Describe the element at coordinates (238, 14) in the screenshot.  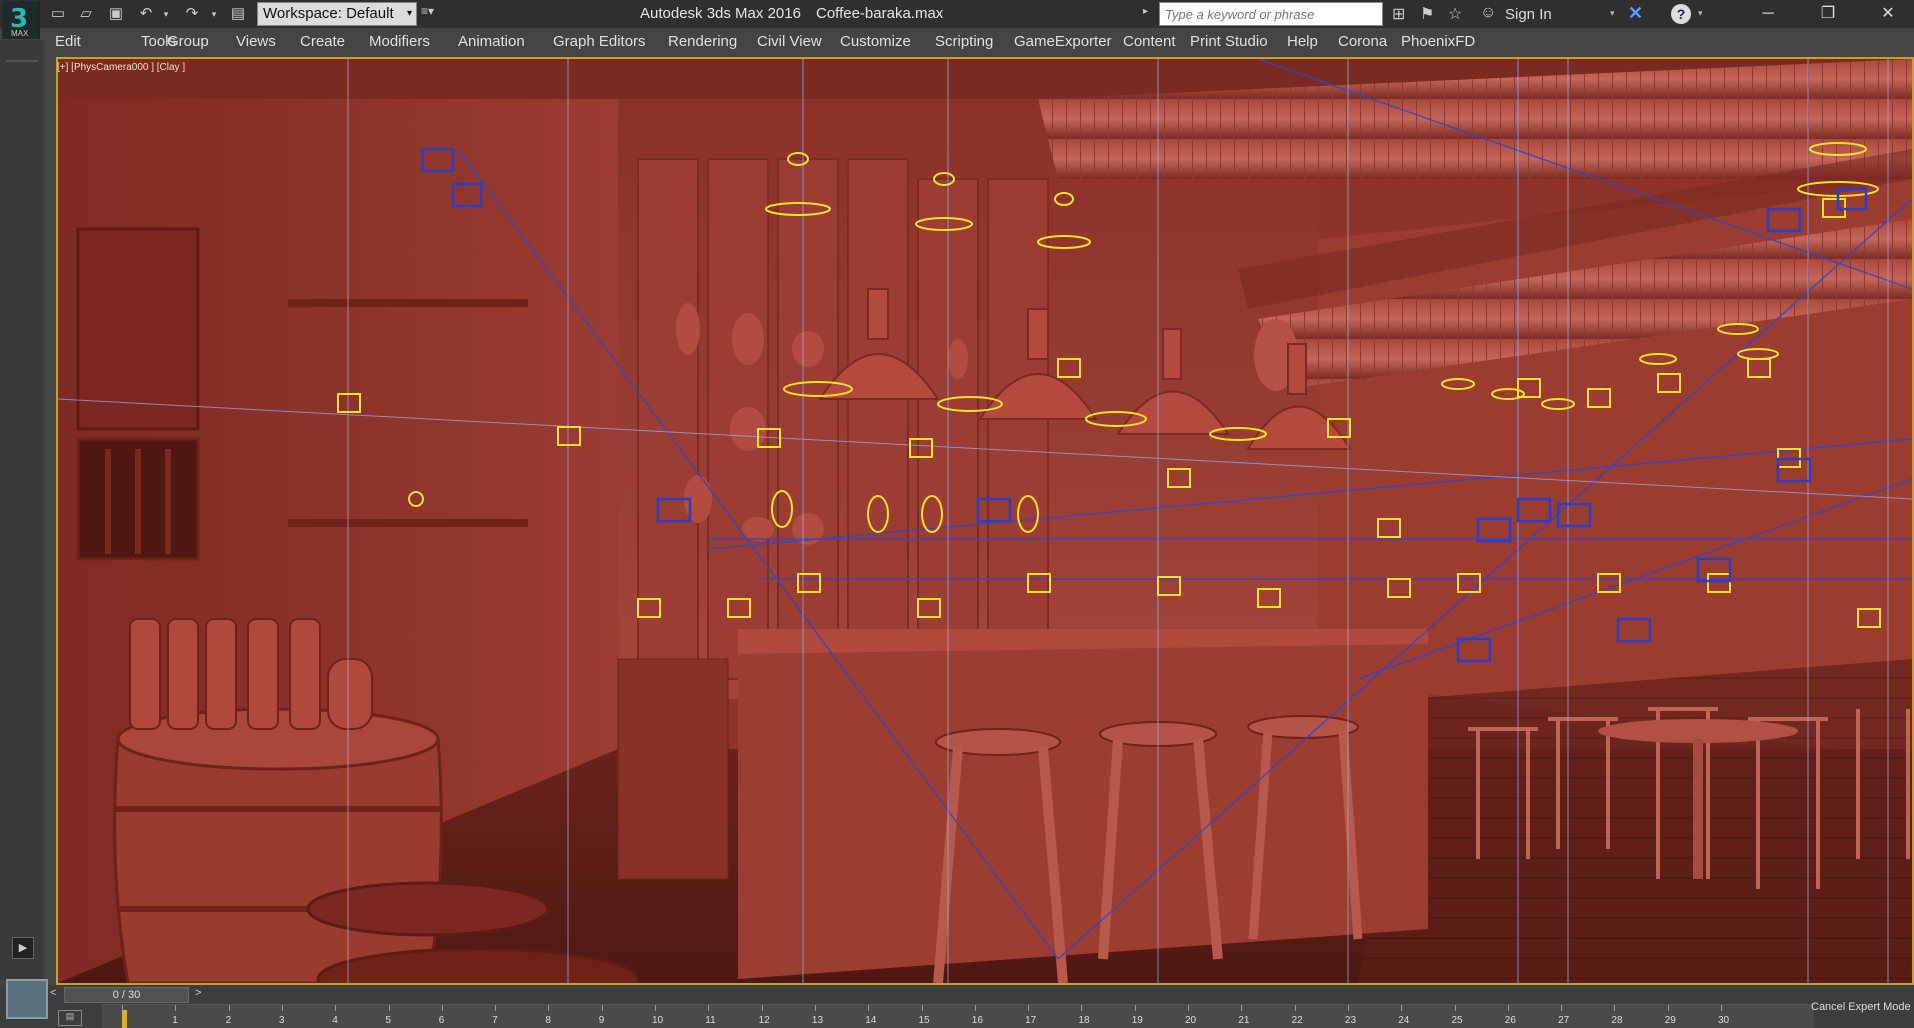
I see `project-folder-icon: ▤` at that location.